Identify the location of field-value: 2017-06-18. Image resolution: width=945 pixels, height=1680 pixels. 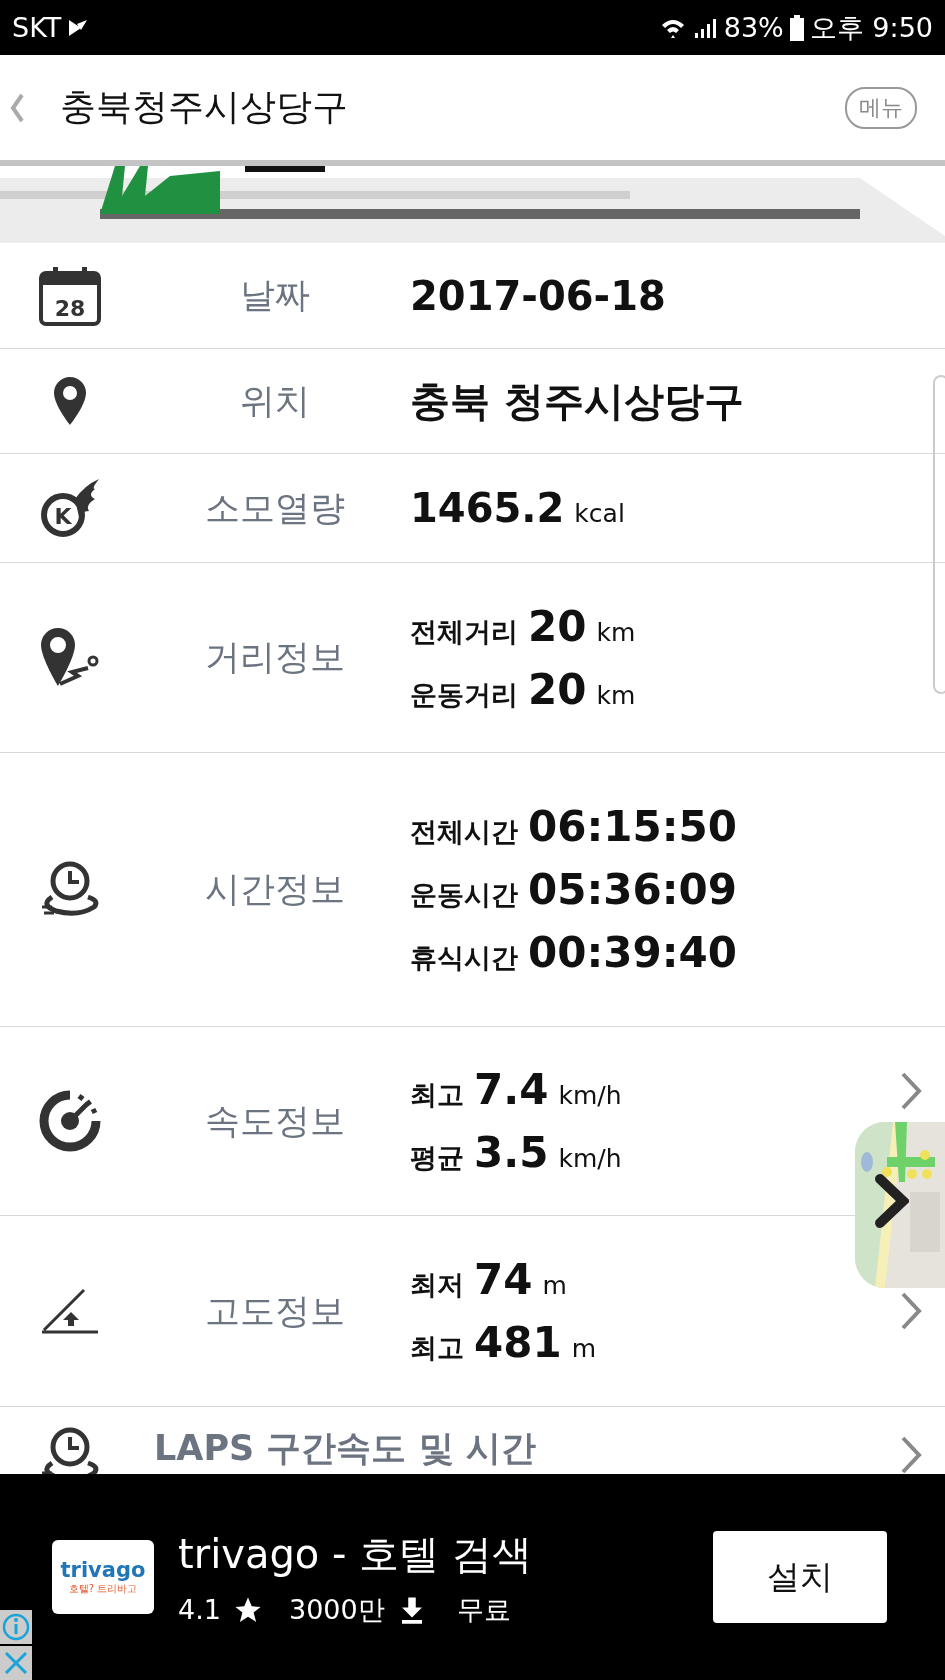
(538, 295).